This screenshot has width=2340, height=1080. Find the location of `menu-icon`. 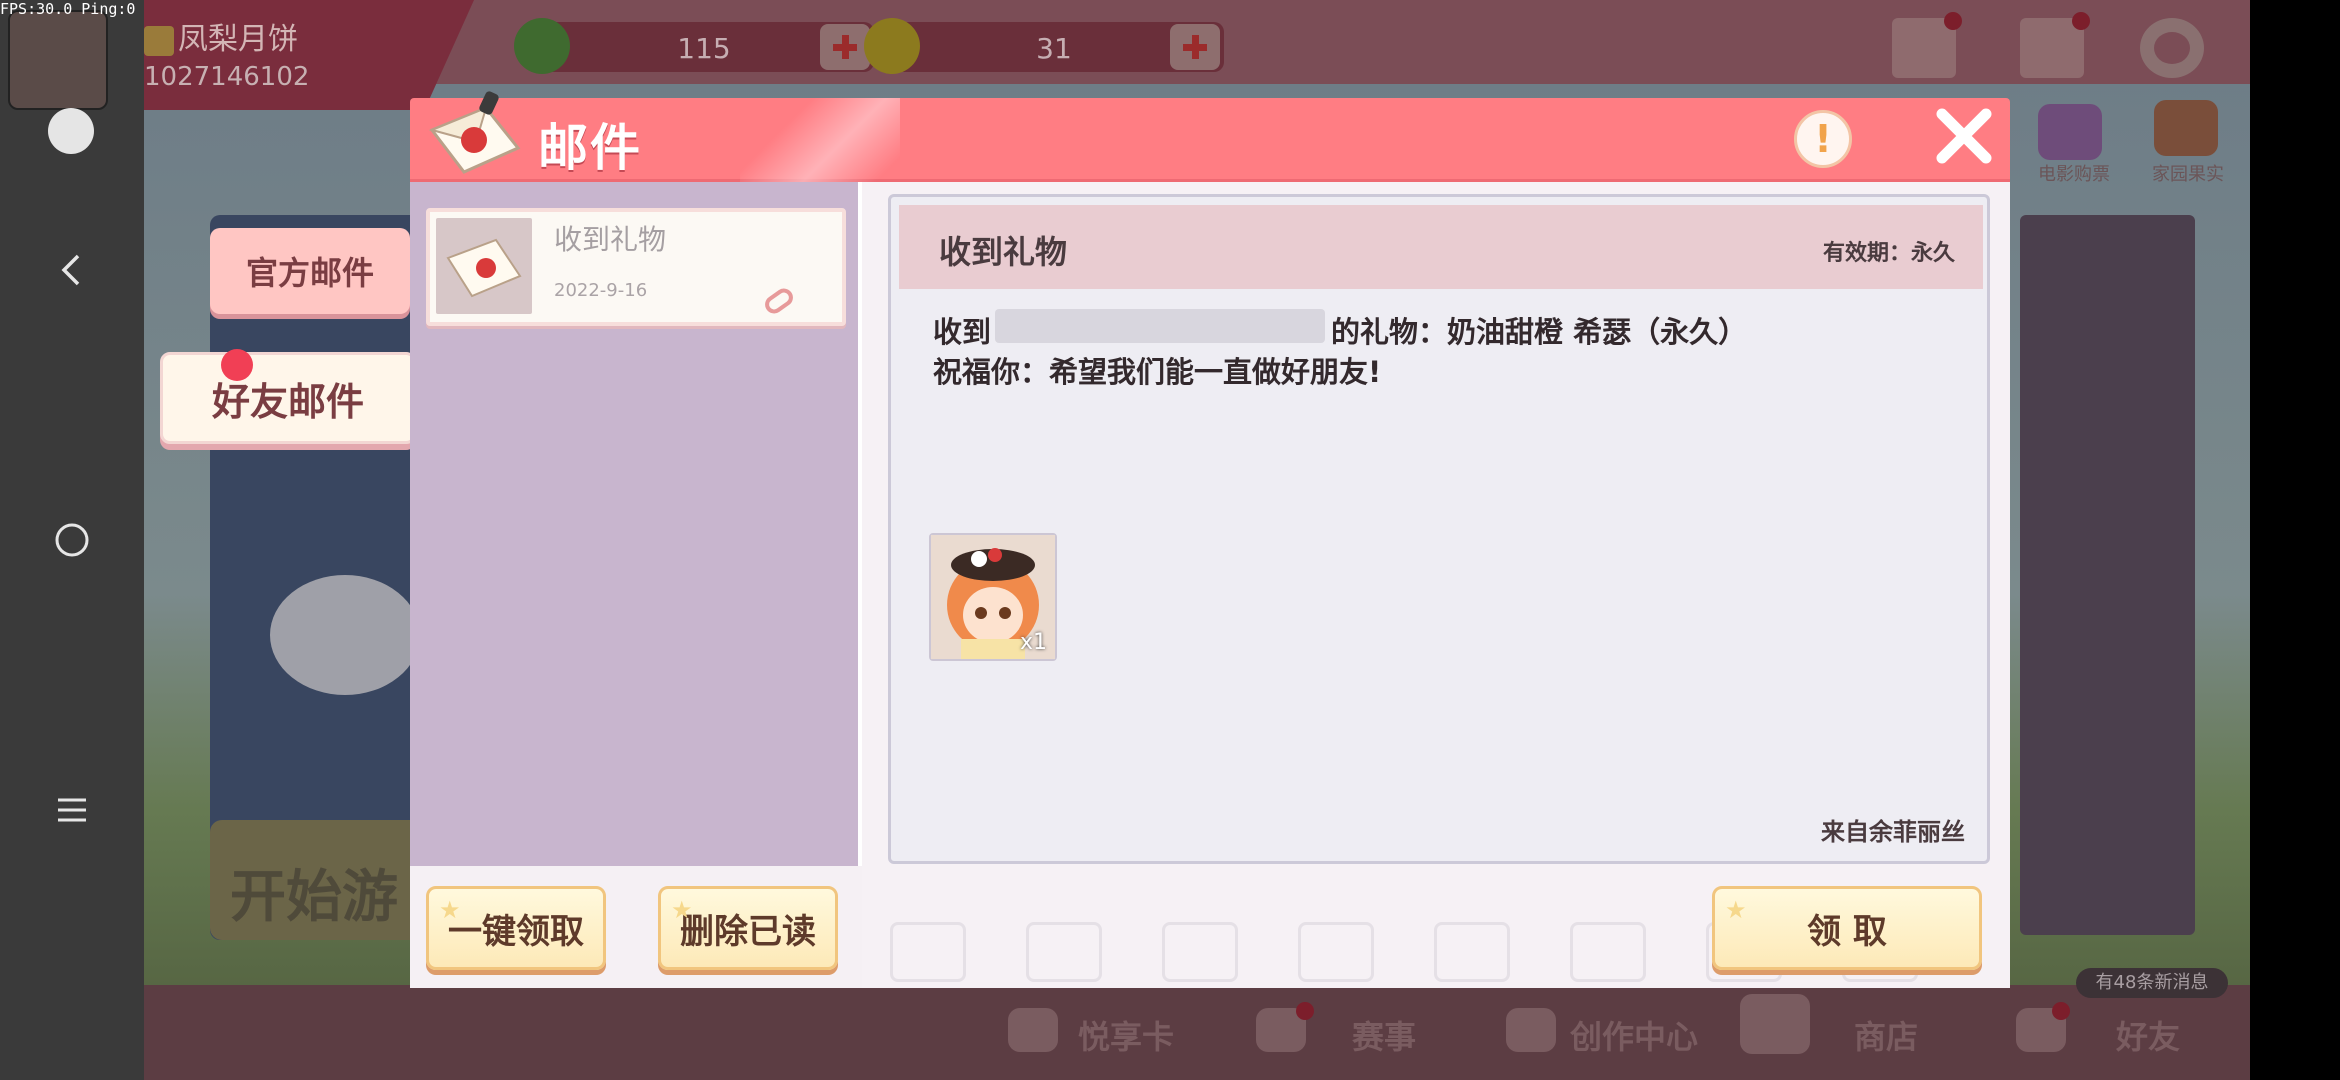

menu-icon is located at coordinates (72, 810).